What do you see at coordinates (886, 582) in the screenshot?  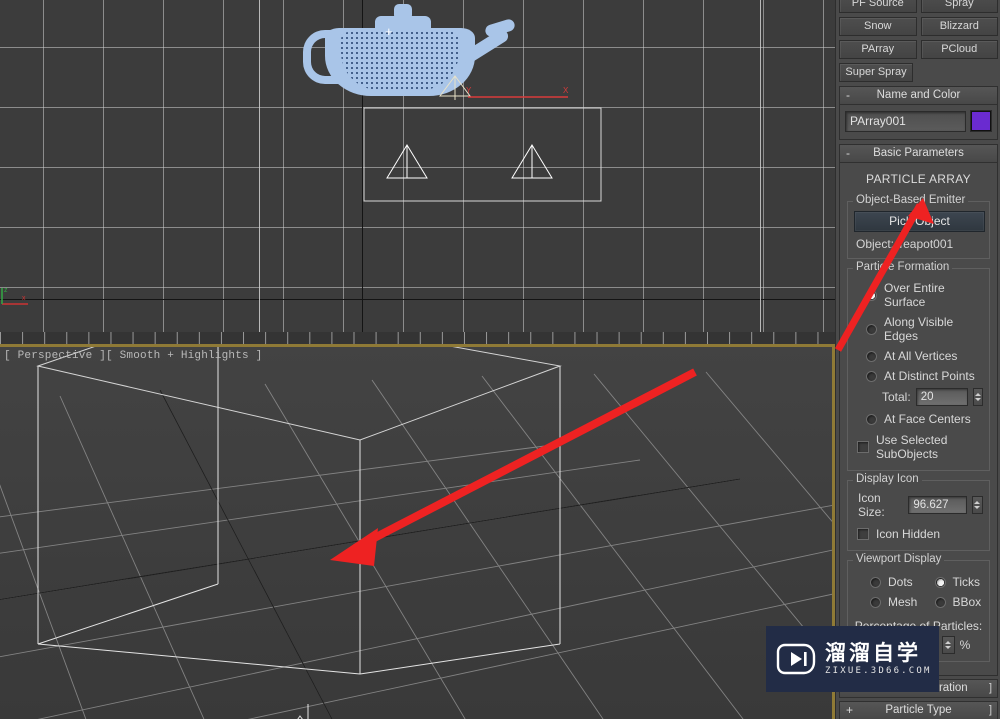 I see `radio-dots: Dots` at bounding box center [886, 582].